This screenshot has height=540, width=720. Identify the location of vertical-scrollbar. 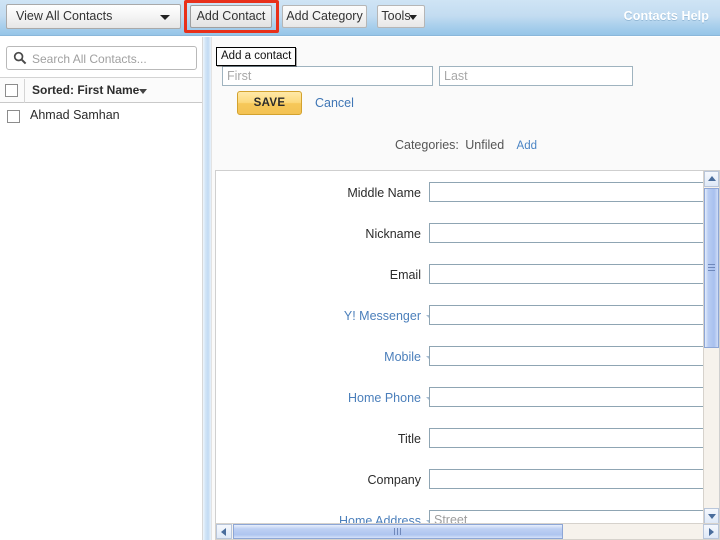
(711, 347).